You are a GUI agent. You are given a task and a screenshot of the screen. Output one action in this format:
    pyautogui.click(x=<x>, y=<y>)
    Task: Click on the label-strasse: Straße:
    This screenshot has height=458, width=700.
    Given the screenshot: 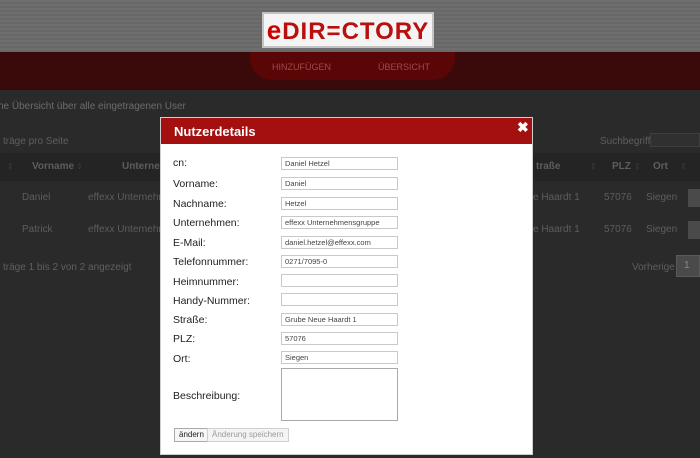 What is the action you would take?
    pyautogui.click(x=190, y=320)
    